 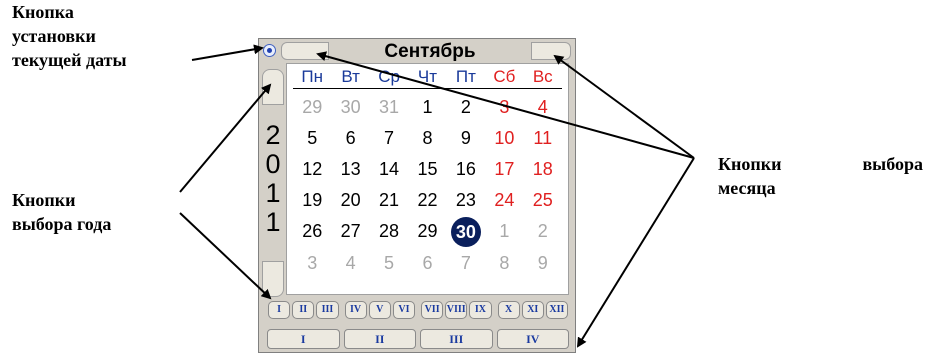 What do you see at coordinates (227, 52) in the screenshot?
I see `arrow-today` at bounding box center [227, 52].